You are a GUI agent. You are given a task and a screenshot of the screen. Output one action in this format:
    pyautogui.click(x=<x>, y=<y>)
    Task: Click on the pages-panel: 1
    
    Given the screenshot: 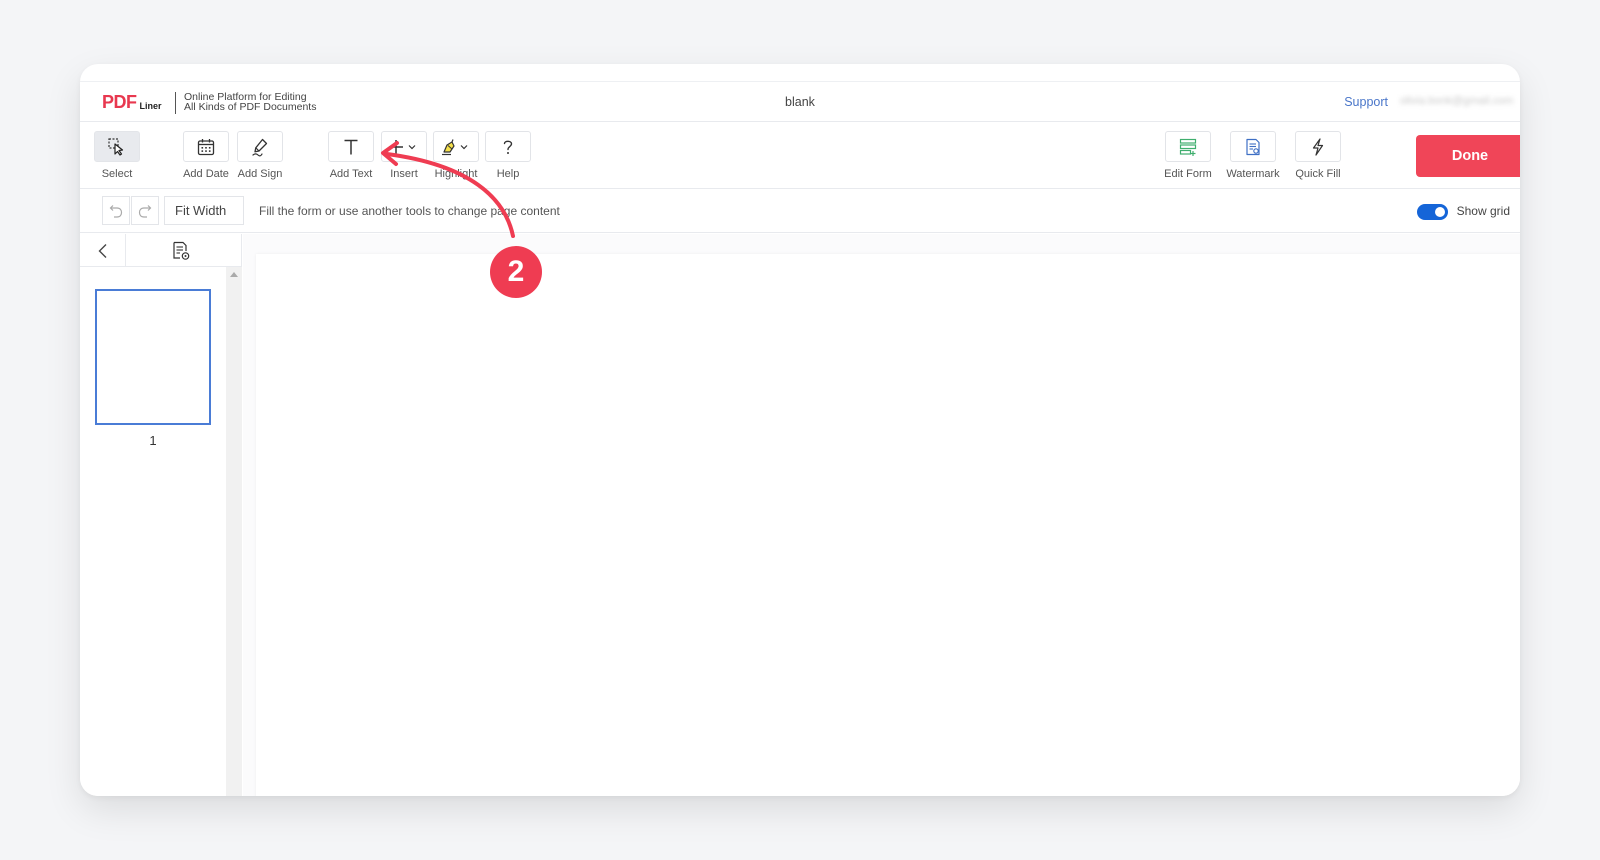 What is the action you would take?
    pyautogui.click(x=161, y=515)
    